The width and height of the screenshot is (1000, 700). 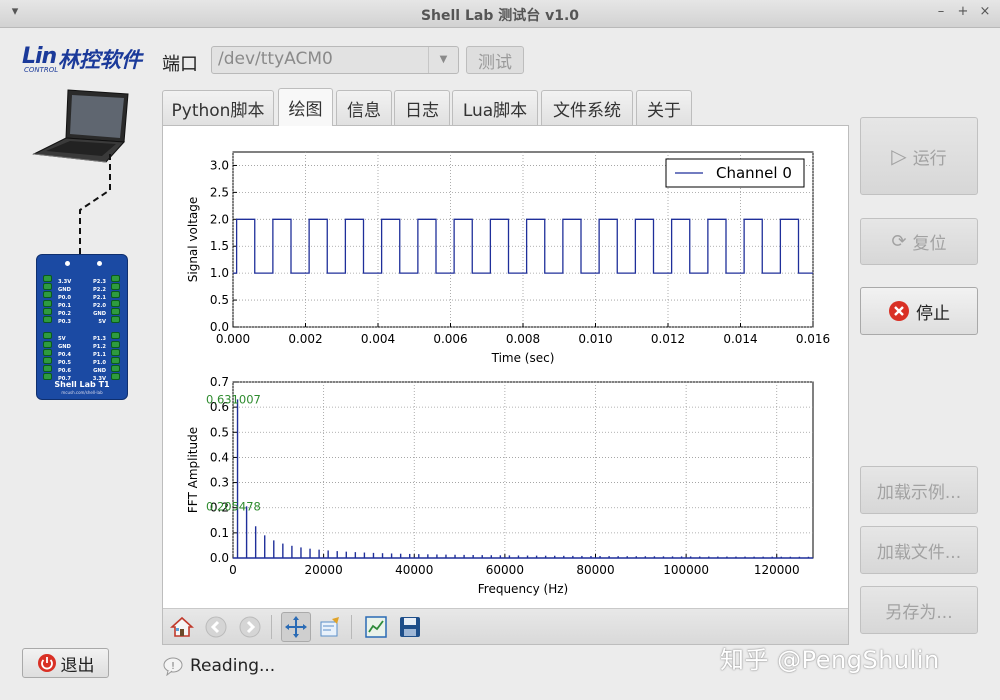 What do you see at coordinates (296, 627) in the screenshot?
I see `pan-icon` at bounding box center [296, 627].